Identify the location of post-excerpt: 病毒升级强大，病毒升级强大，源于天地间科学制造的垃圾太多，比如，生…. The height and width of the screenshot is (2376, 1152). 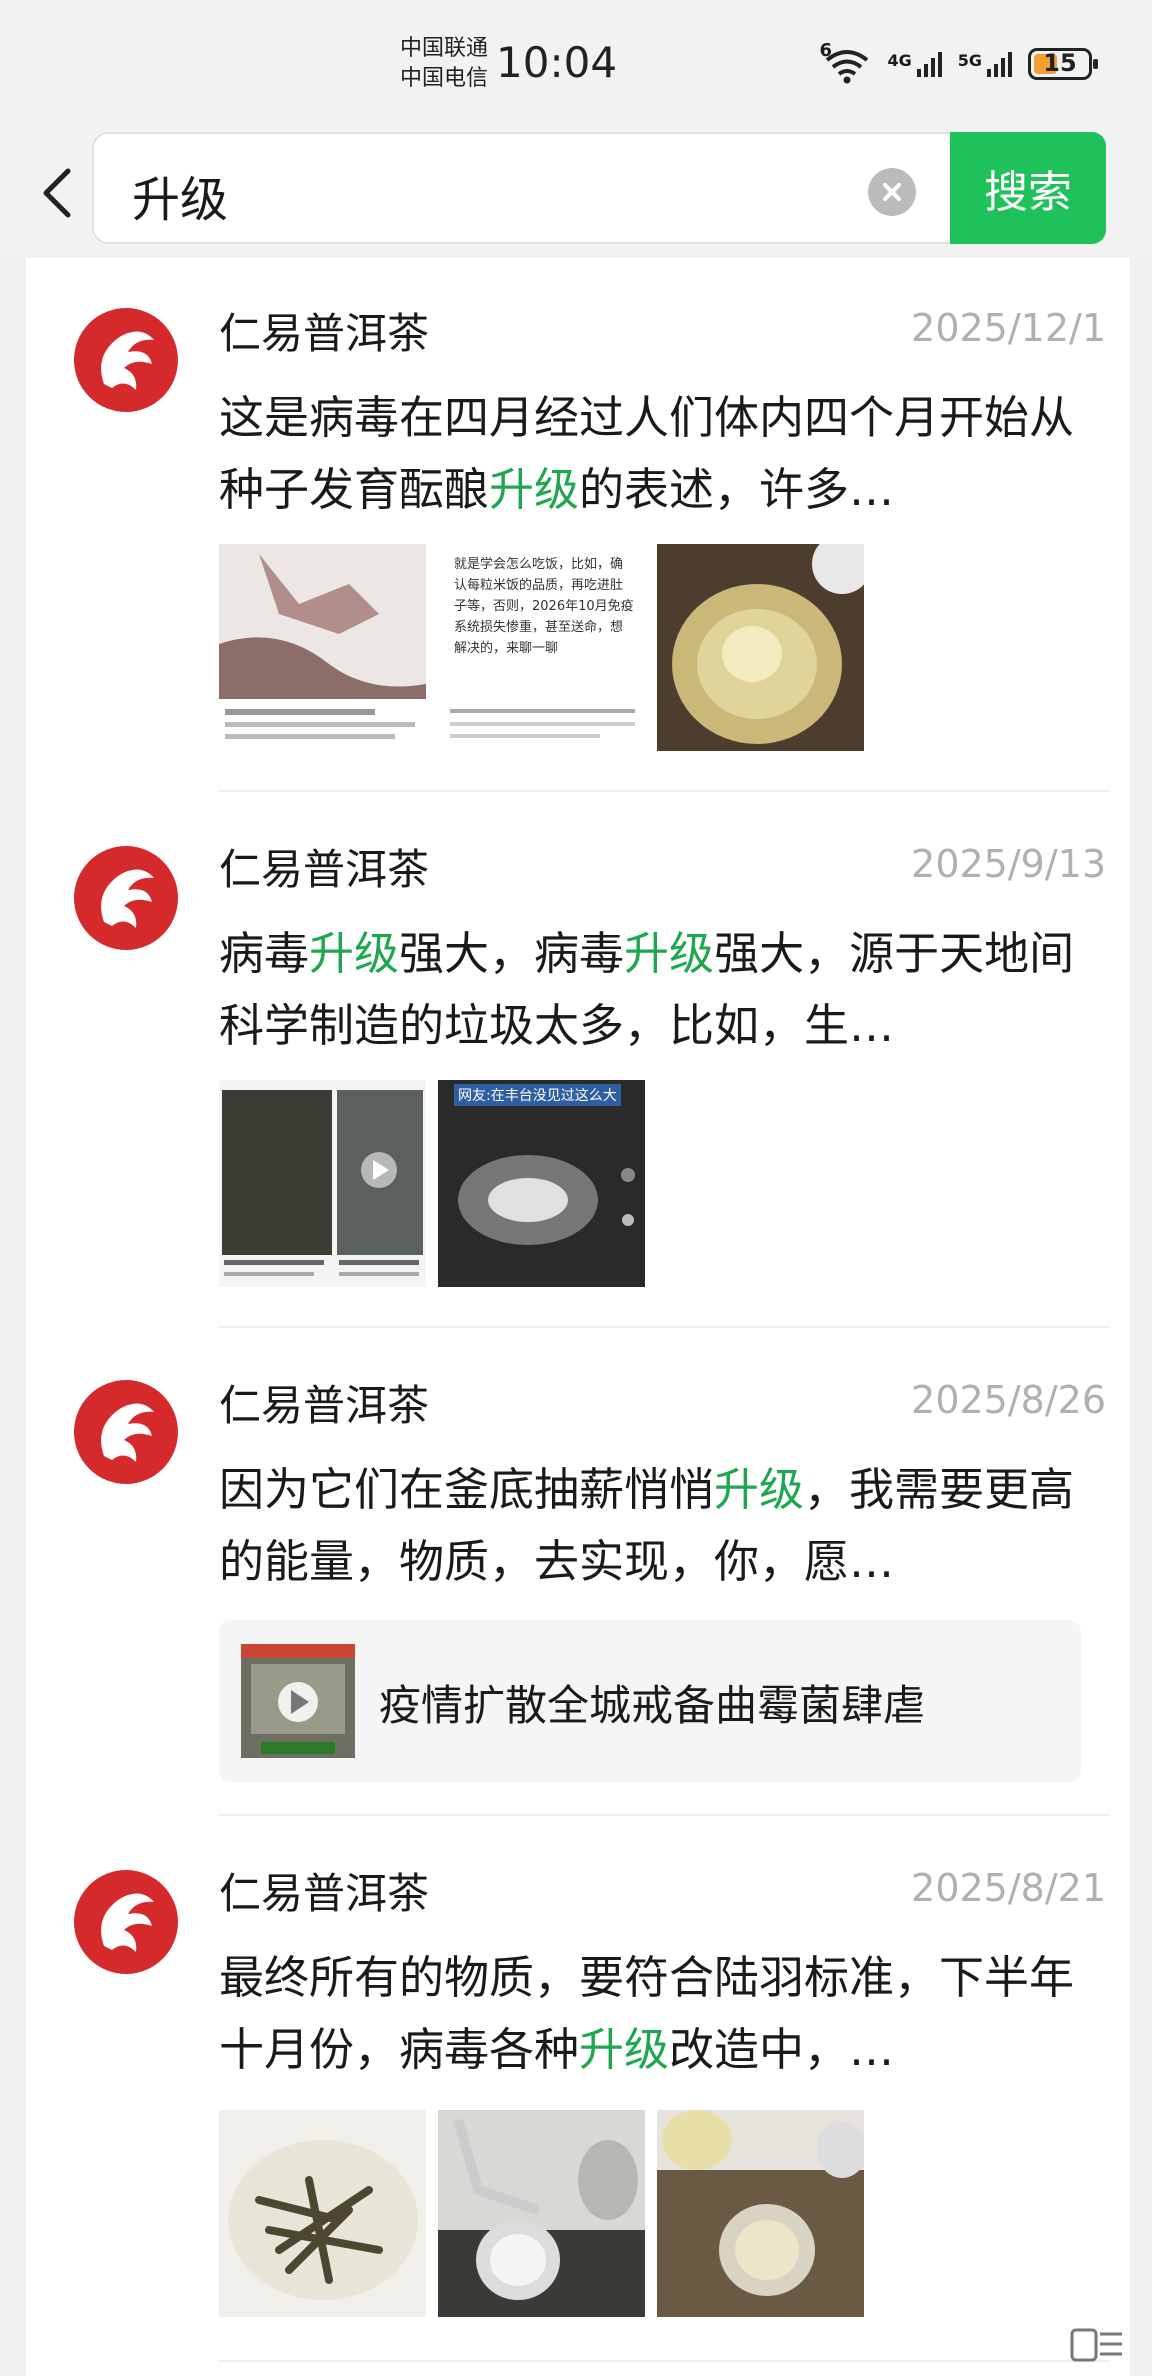
(649, 990).